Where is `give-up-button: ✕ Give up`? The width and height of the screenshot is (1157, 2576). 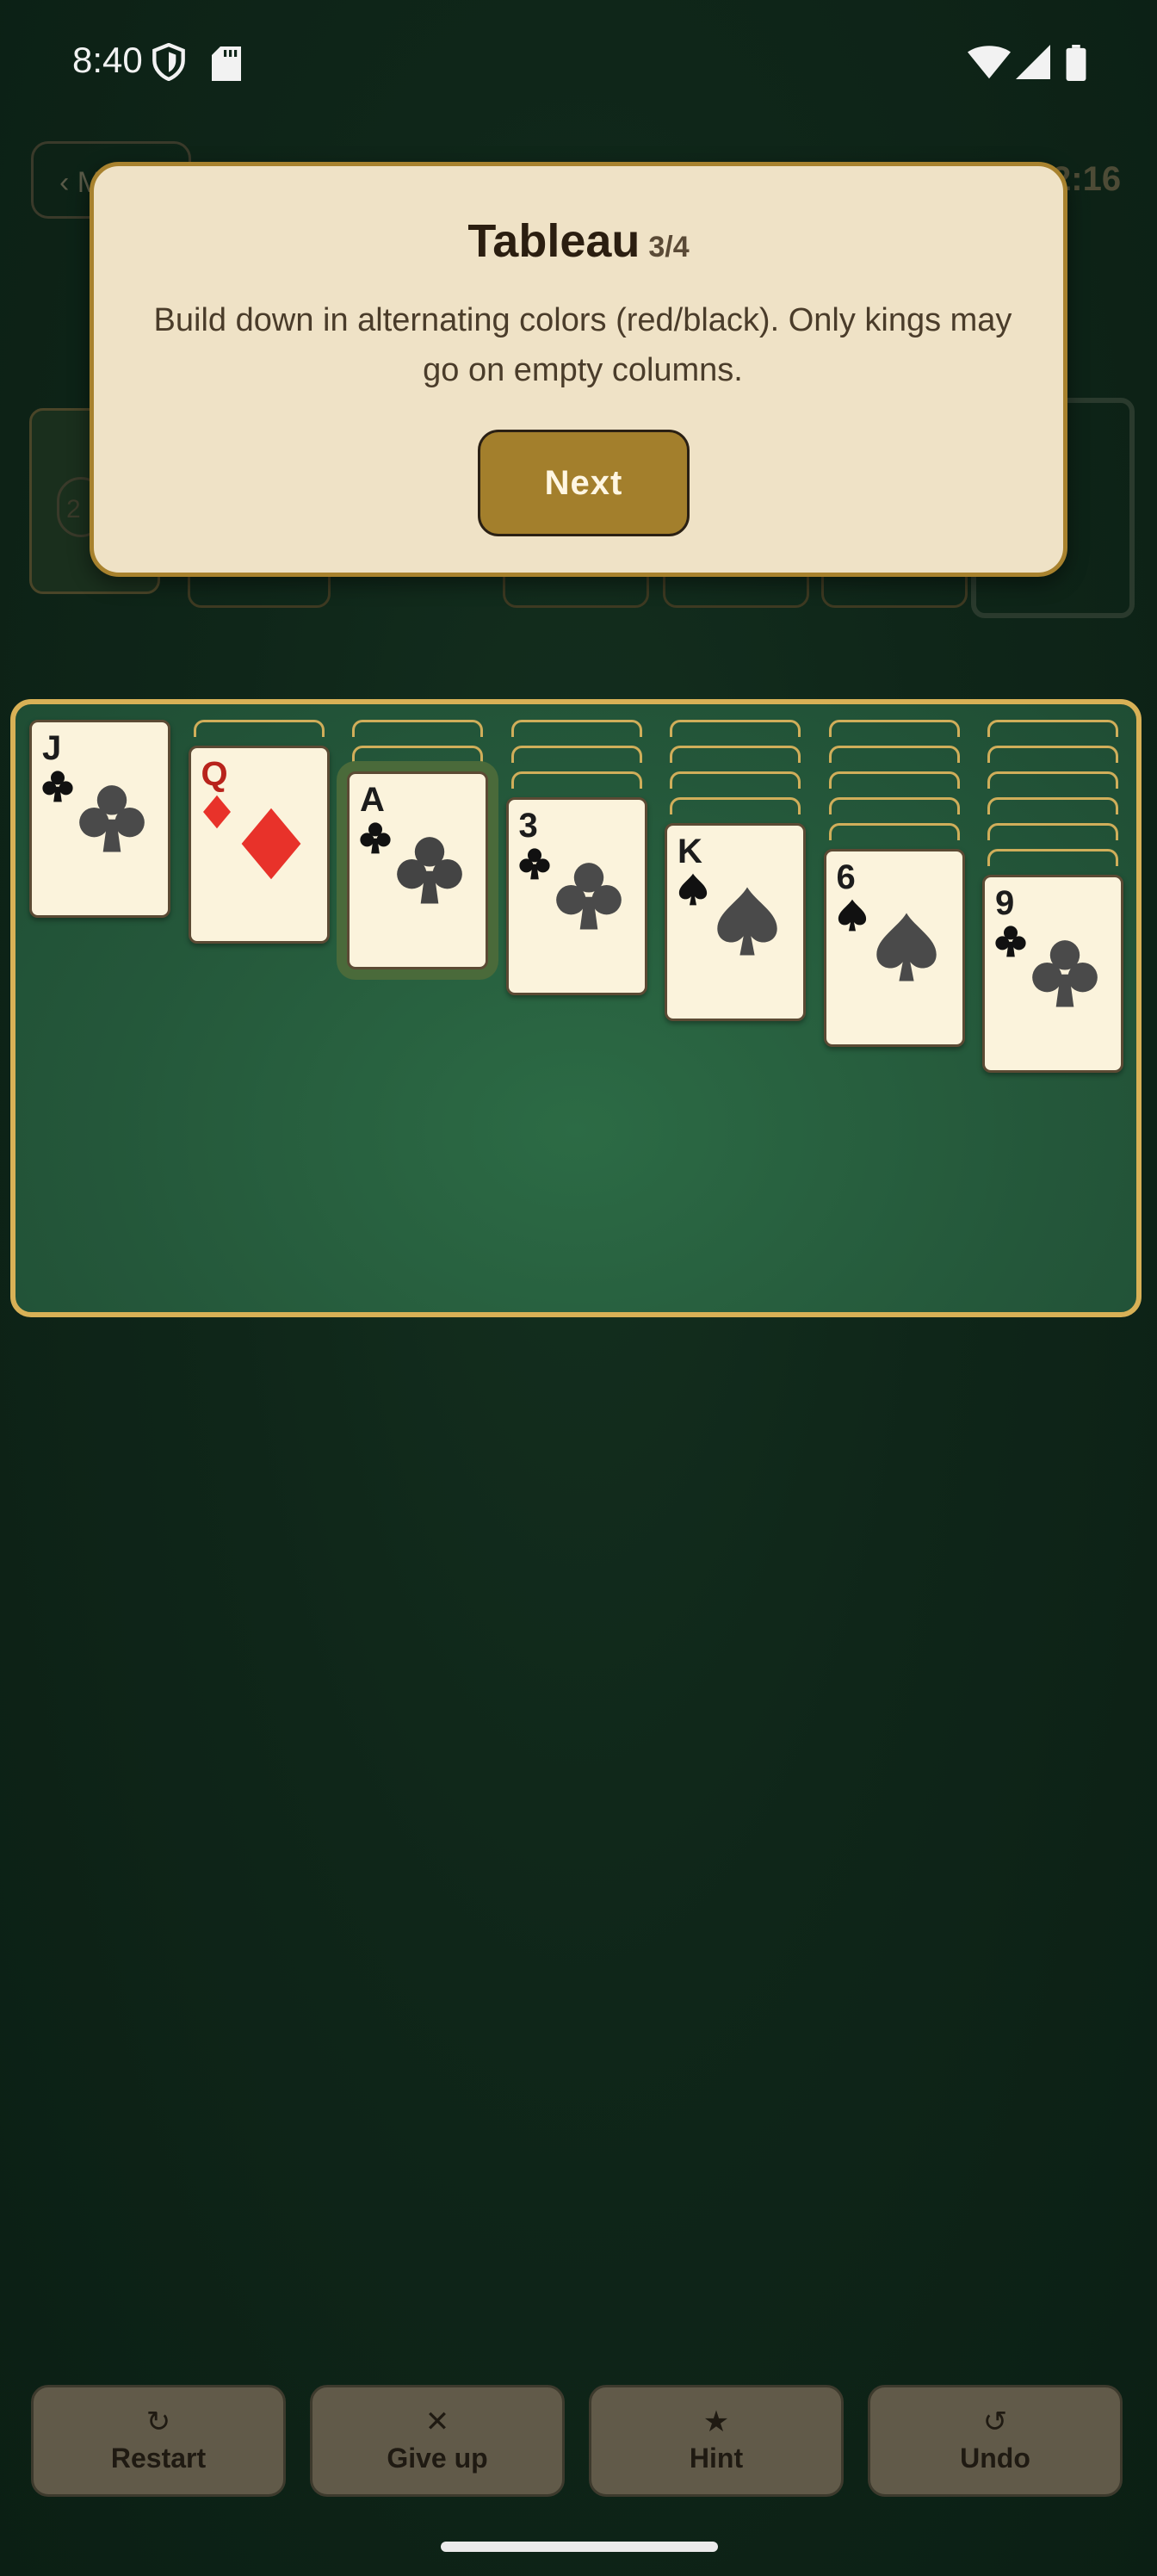 give-up-button: ✕ Give up is located at coordinates (438, 2441).